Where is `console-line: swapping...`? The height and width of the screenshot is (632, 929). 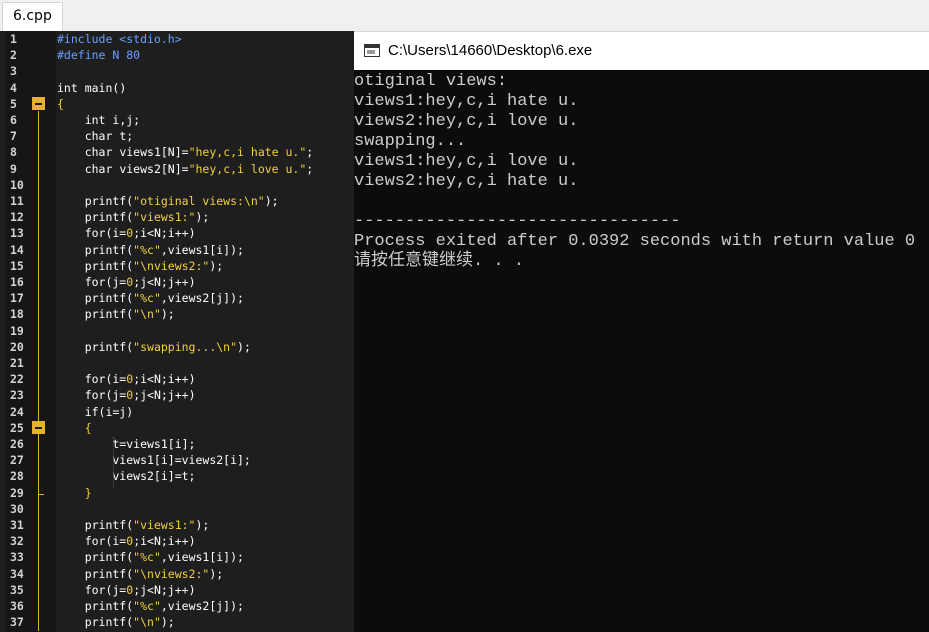 console-line: swapping... is located at coordinates (410, 141).